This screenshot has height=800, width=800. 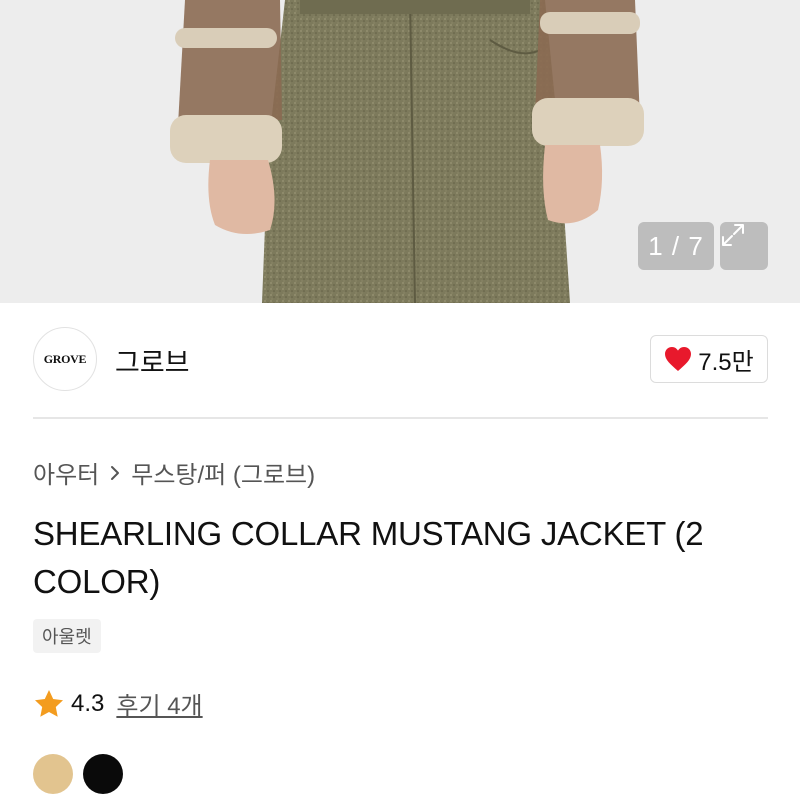 What do you see at coordinates (159, 703) in the screenshot?
I see `reviews-link: 후기 4개` at bounding box center [159, 703].